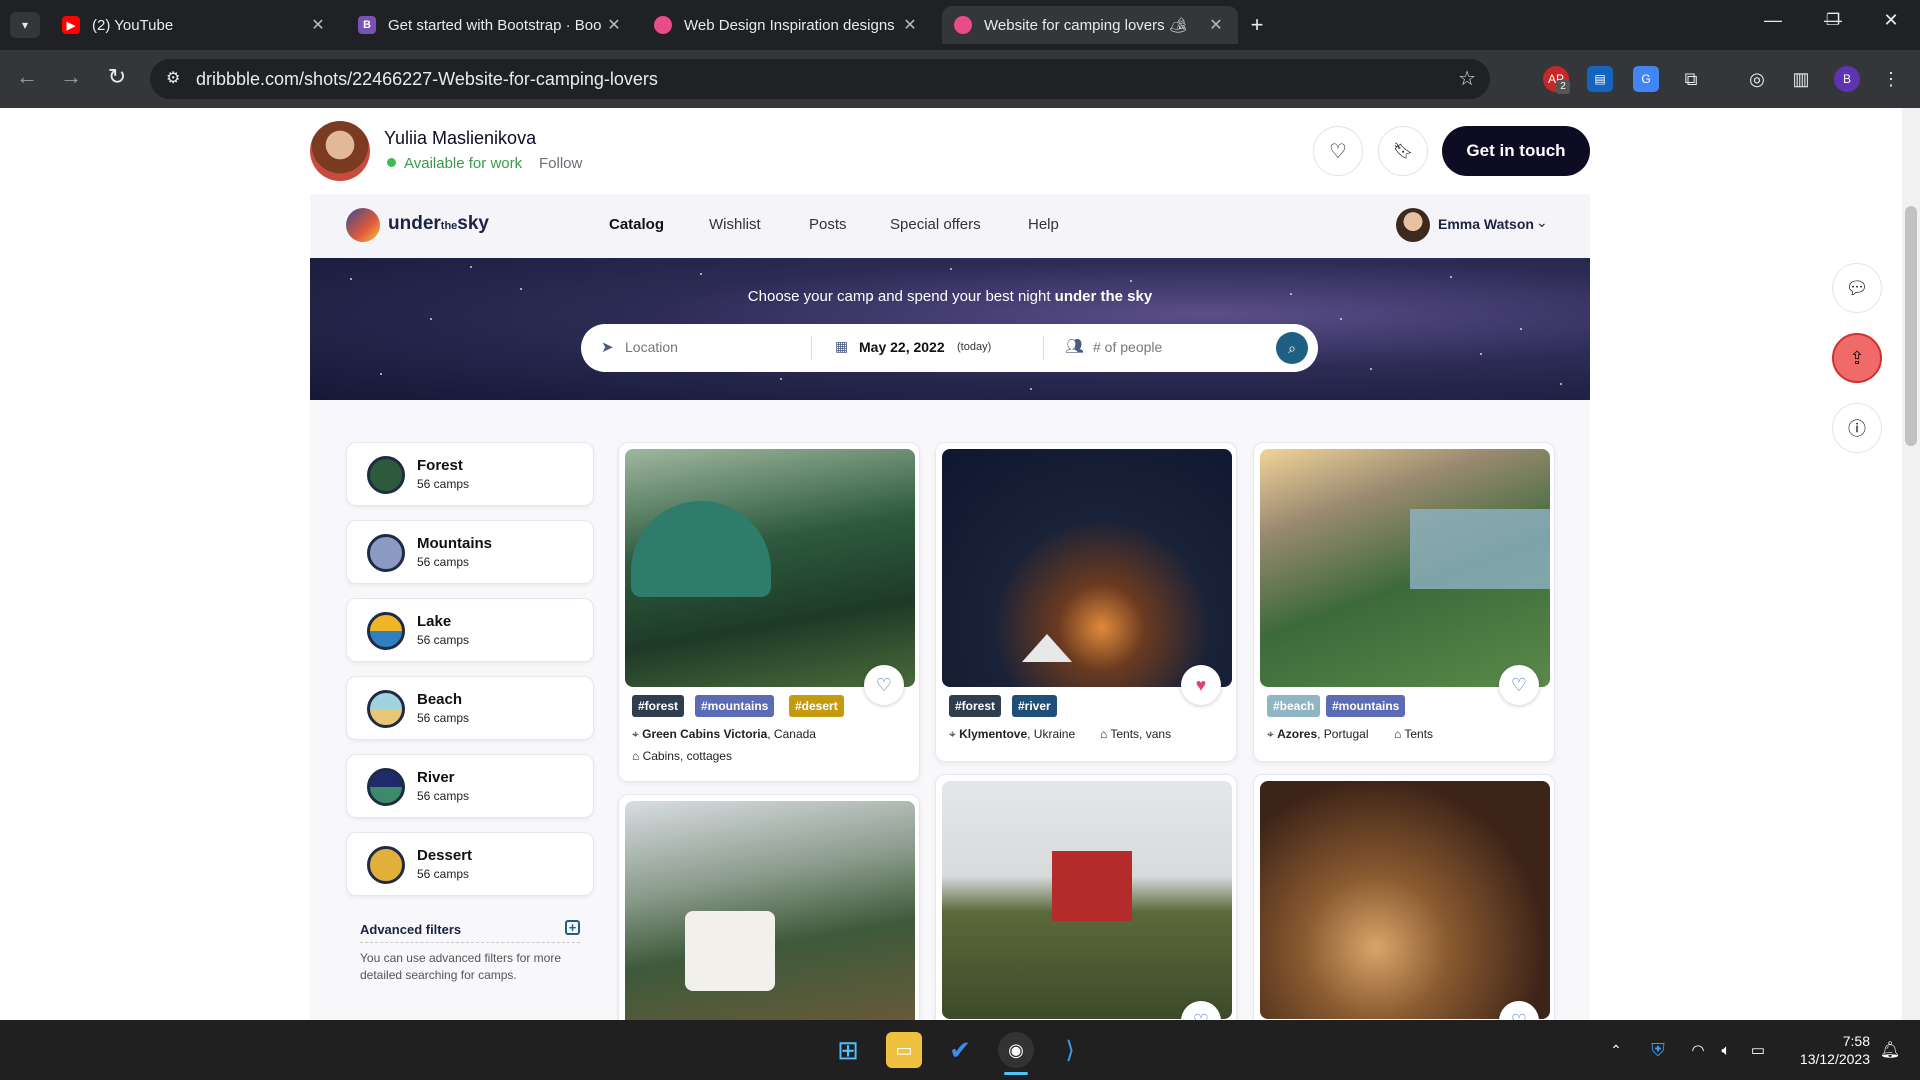 The width and height of the screenshot is (1920, 1080). What do you see at coordinates (27, 77) in the screenshot?
I see `back-icon: ←` at bounding box center [27, 77].